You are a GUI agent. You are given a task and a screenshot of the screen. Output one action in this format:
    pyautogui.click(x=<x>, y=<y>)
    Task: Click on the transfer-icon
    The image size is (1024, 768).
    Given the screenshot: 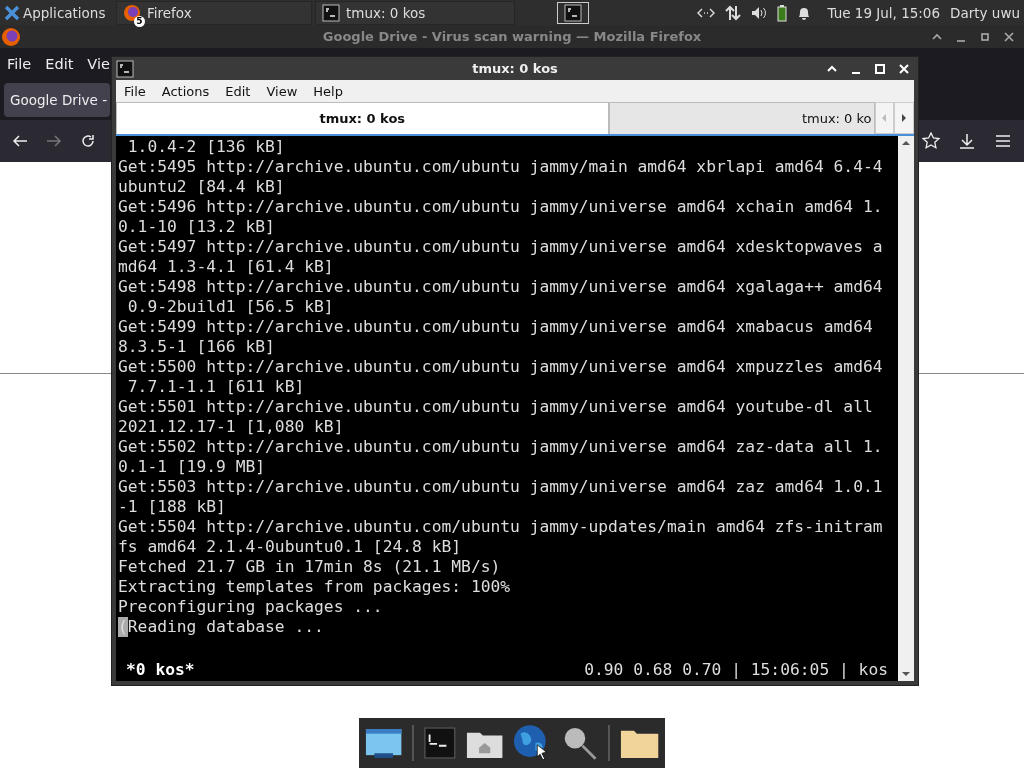 What is the action you would take?
    pyautogui.click(x=733, y=12)
    